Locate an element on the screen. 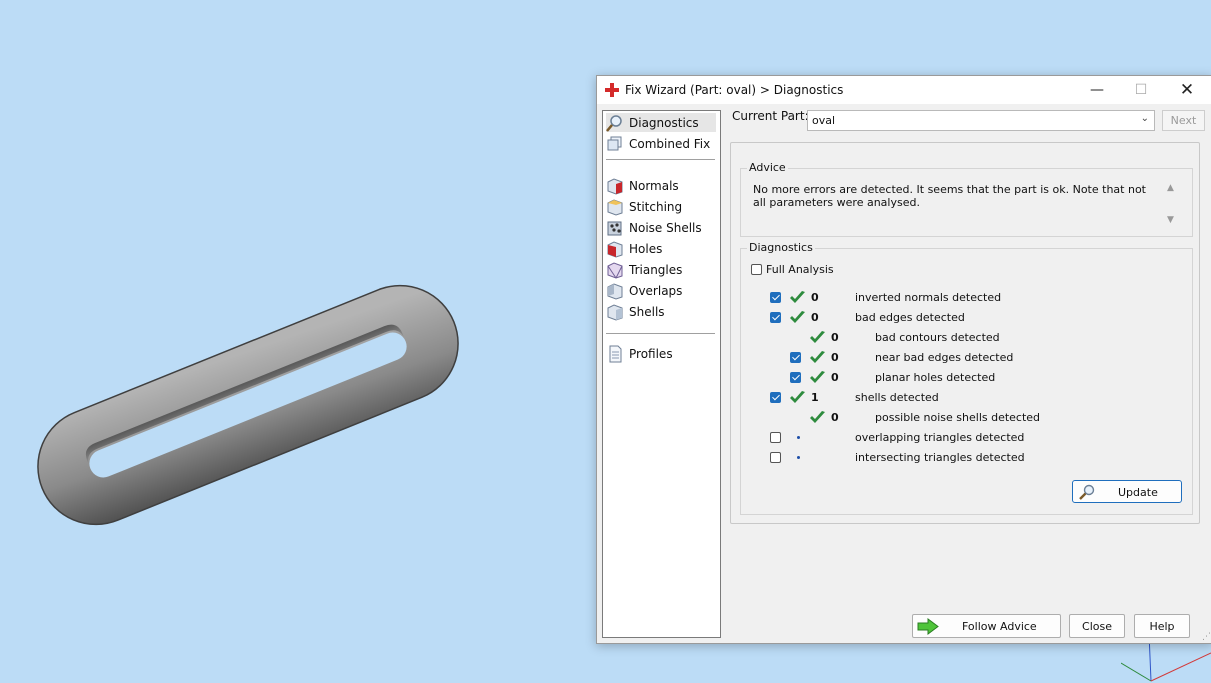 Image resolution: width=1211 pixels, height=683 pixels. full-analysis-option: Full Analysis is located at coordinates (792, 269).